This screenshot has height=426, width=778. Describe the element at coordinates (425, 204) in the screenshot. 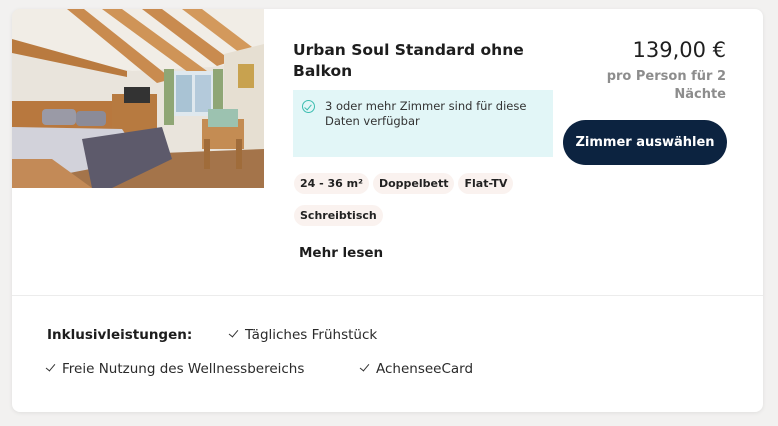

I see `feature-chips: 24 - 36 m² Doppelbett Flat-TV Schreibtisch` at that location.